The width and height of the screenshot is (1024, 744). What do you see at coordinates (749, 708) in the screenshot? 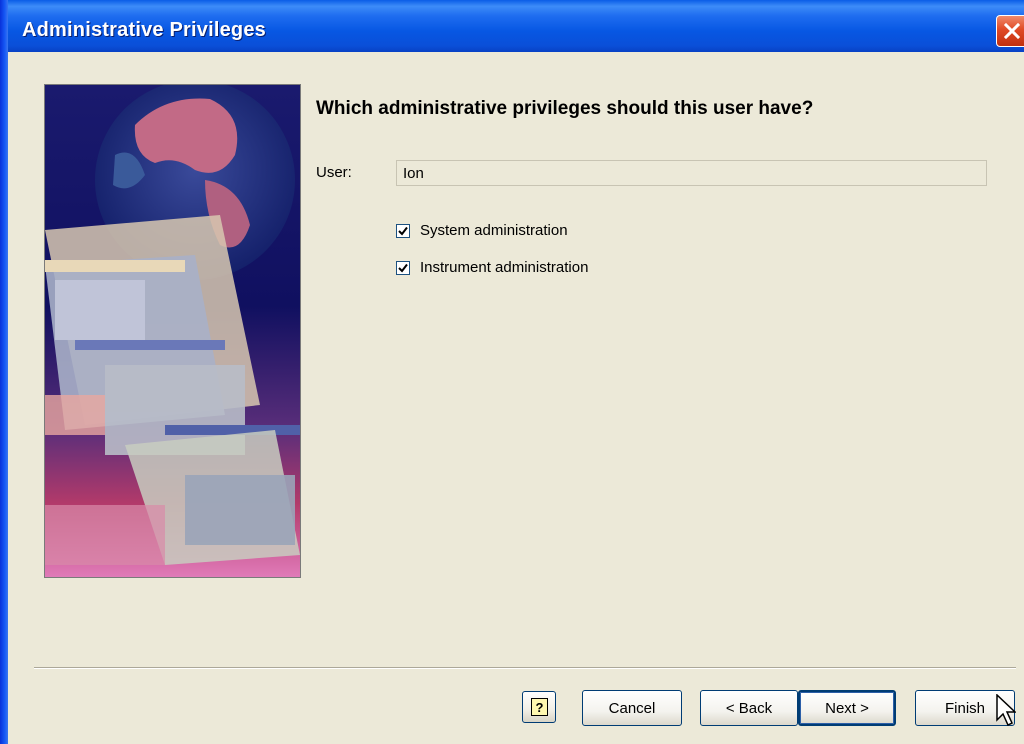
I see `back-button: < Back` at bounding box center [749, 708].